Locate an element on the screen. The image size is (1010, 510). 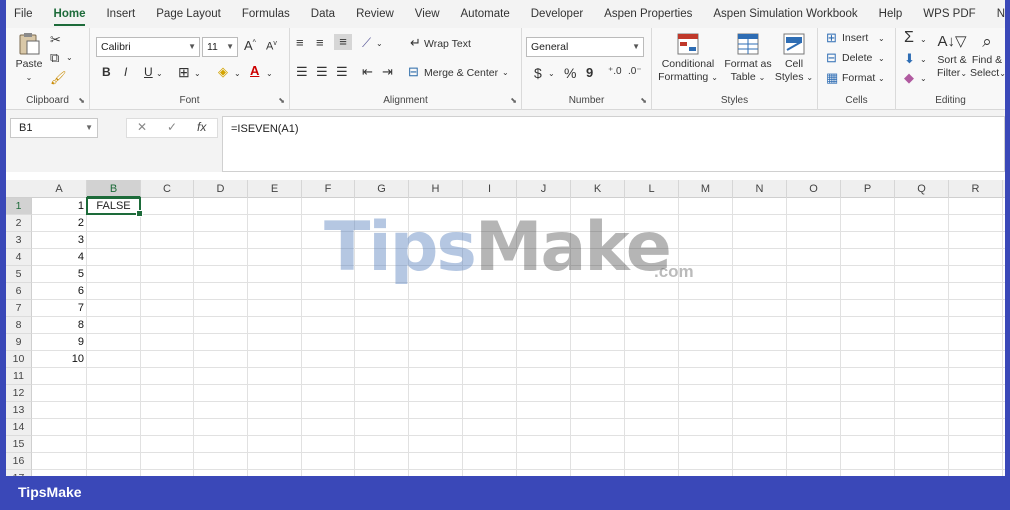
row-header-3: 3 is located at coordinates (19, 240).